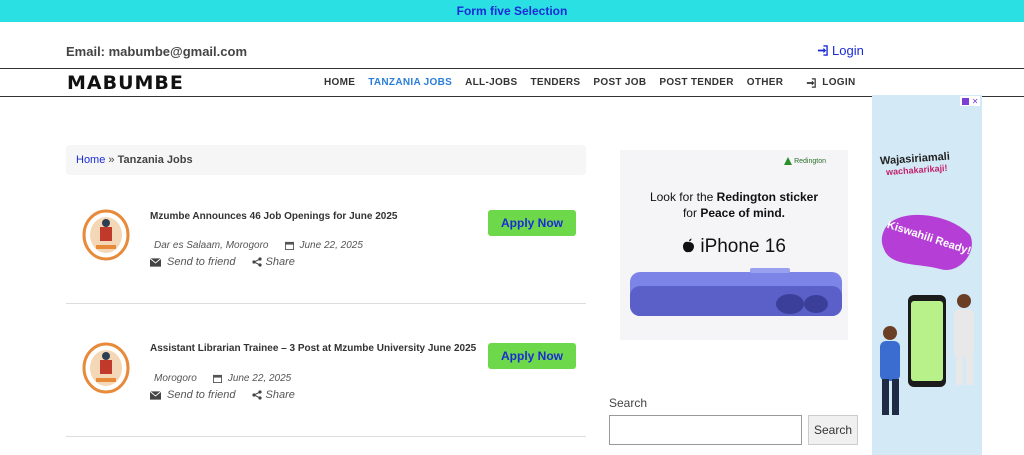 The width and height of the screenshot is (1024, 455). I want to click on ad-brand-name: Redington, so click(810, 161).